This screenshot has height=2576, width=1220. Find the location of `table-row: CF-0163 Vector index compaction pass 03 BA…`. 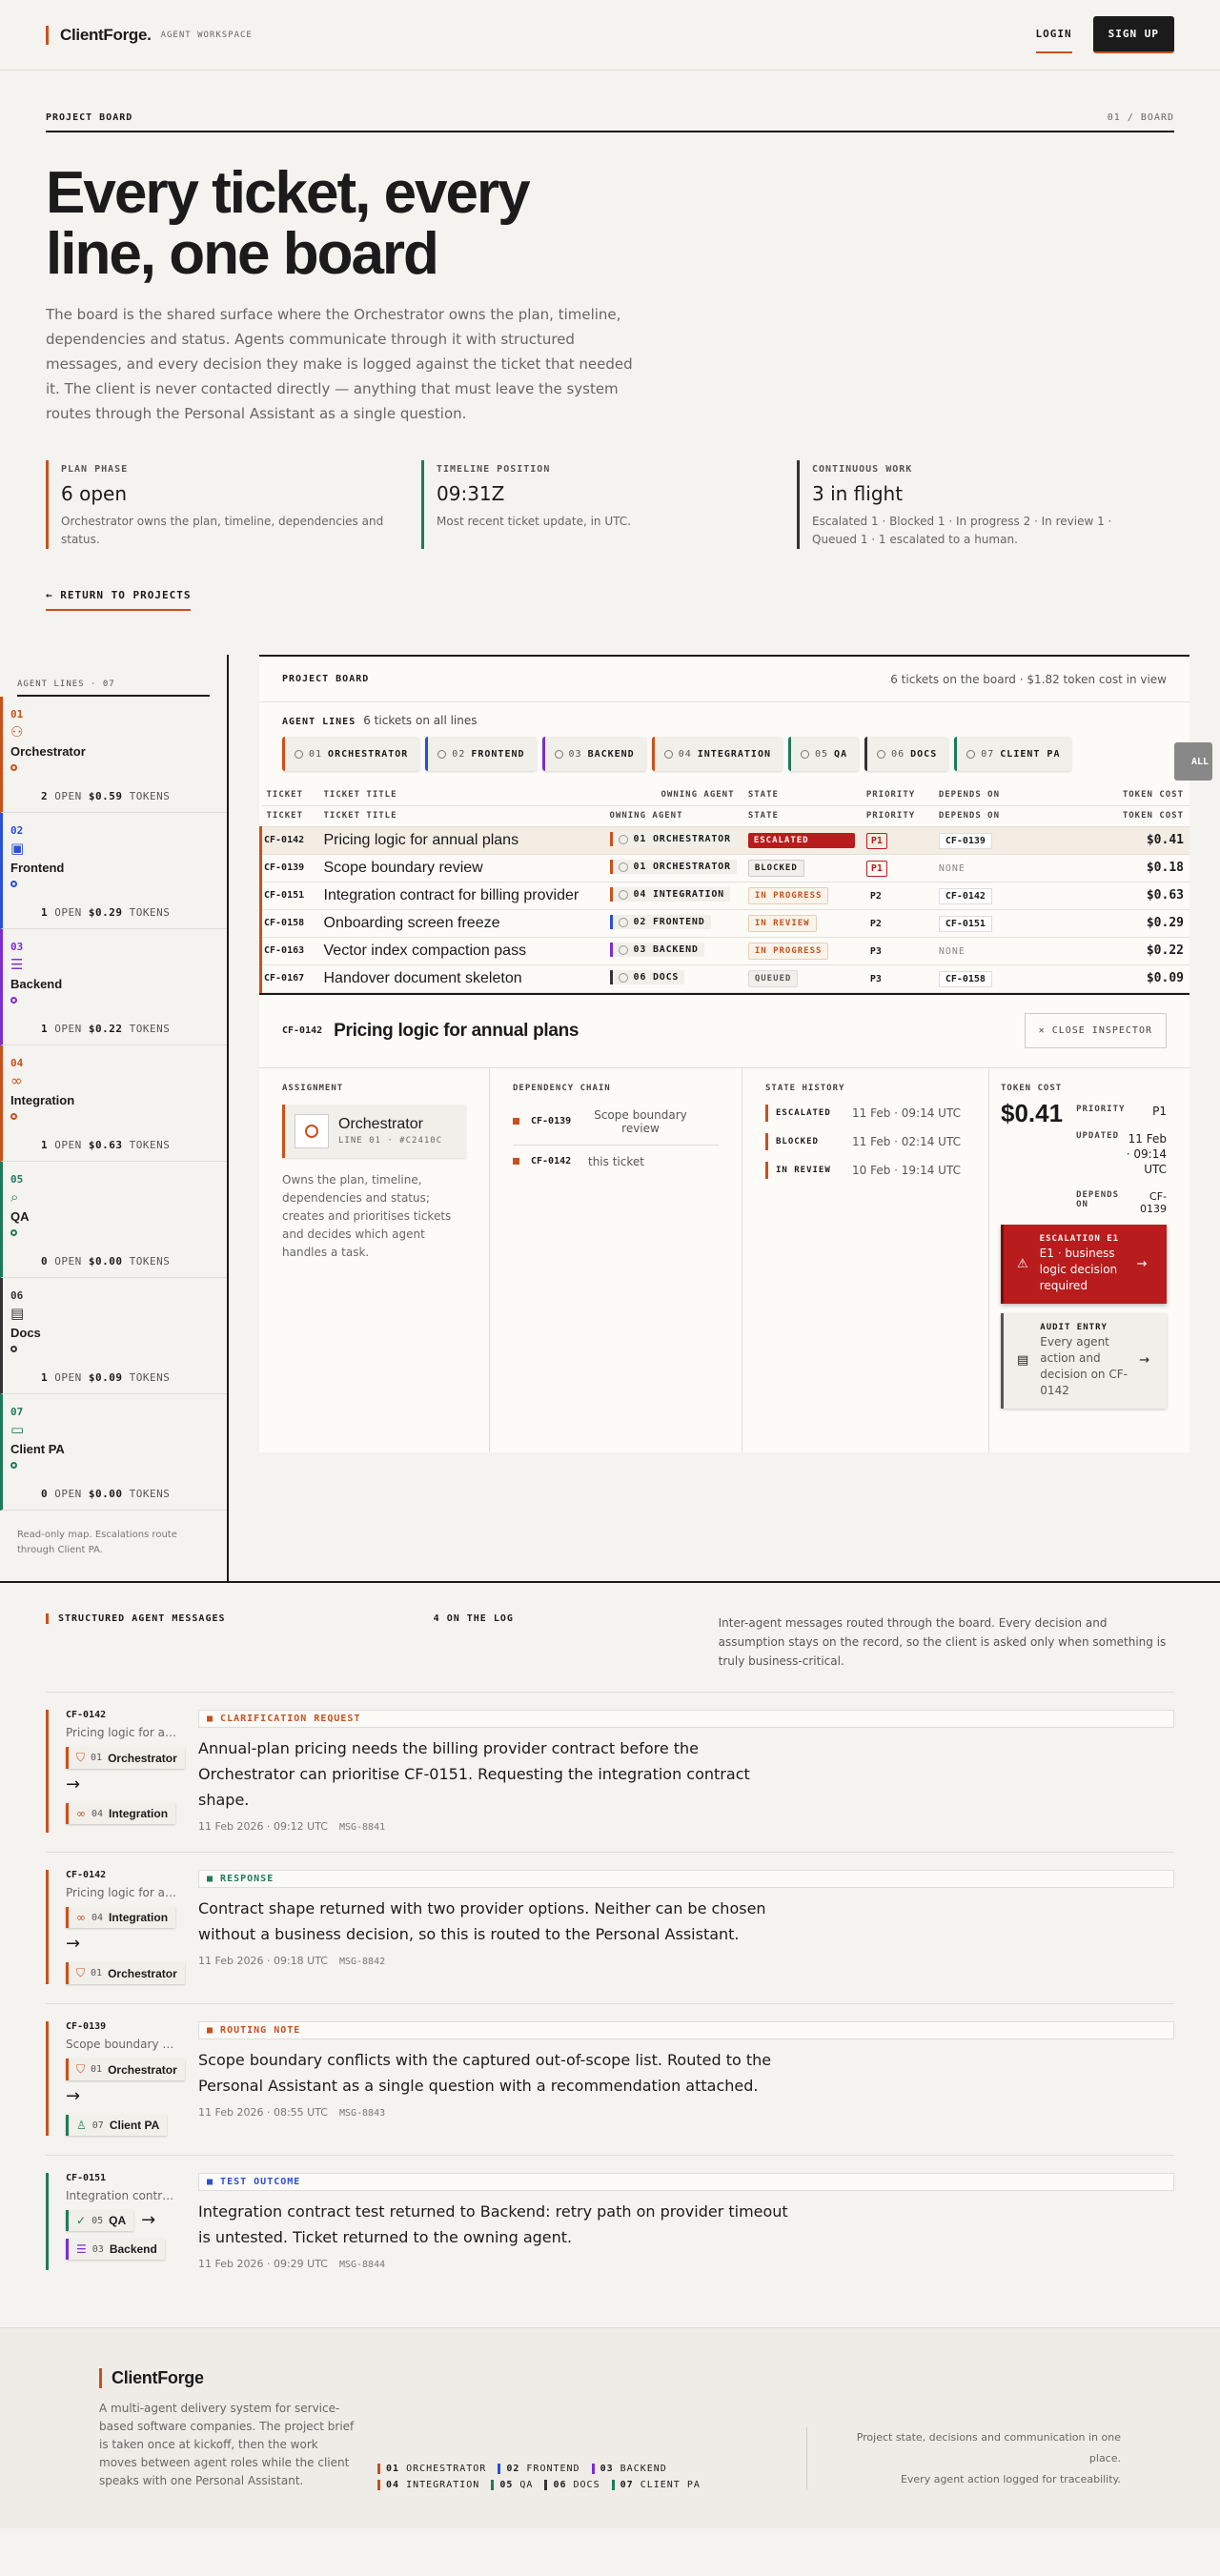

table-row: CF-0163 Vector index compaction pass 03 BA… is located at coordinates (724, 951).